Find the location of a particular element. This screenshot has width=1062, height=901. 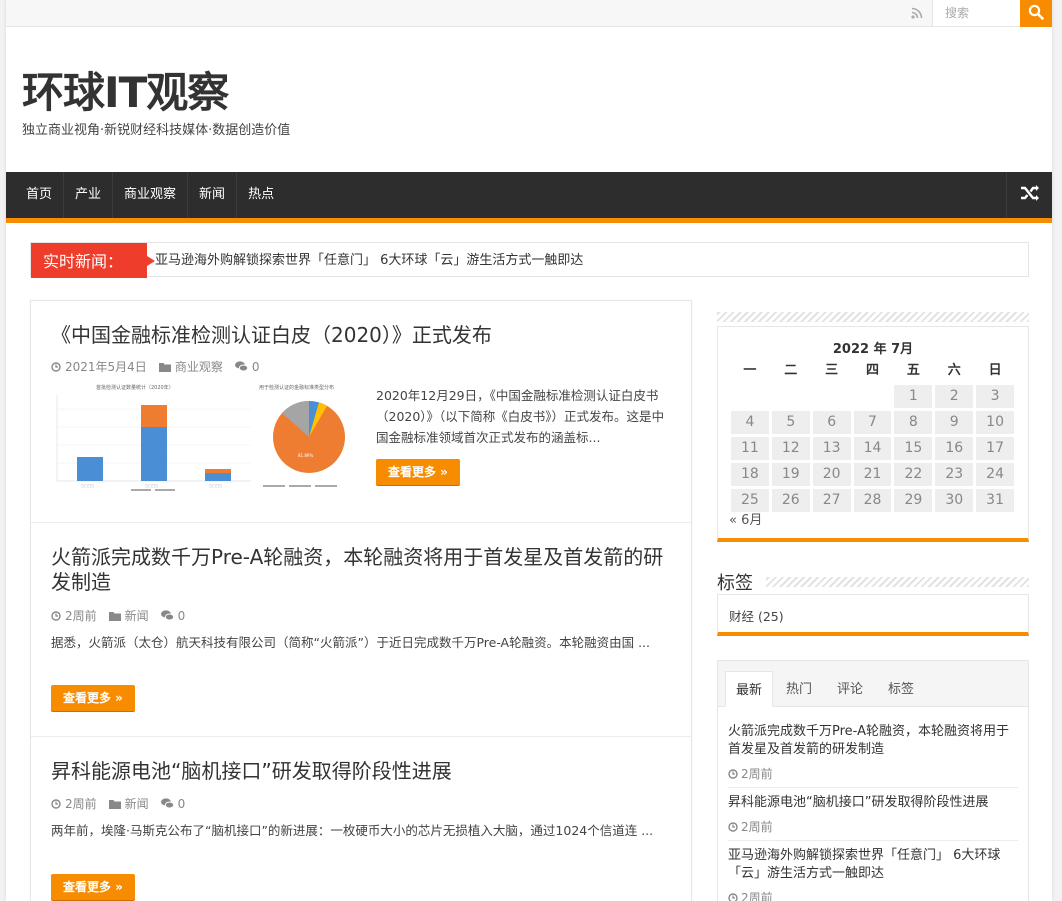

calendar-day: 12 is located at coordinates (790, 448).